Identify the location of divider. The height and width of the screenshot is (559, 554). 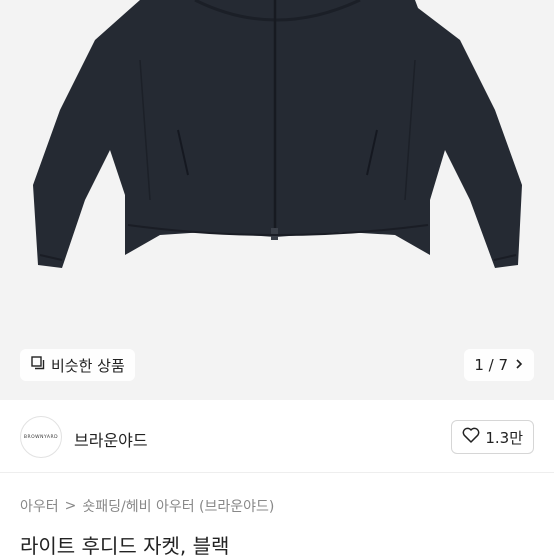
(277, 472).